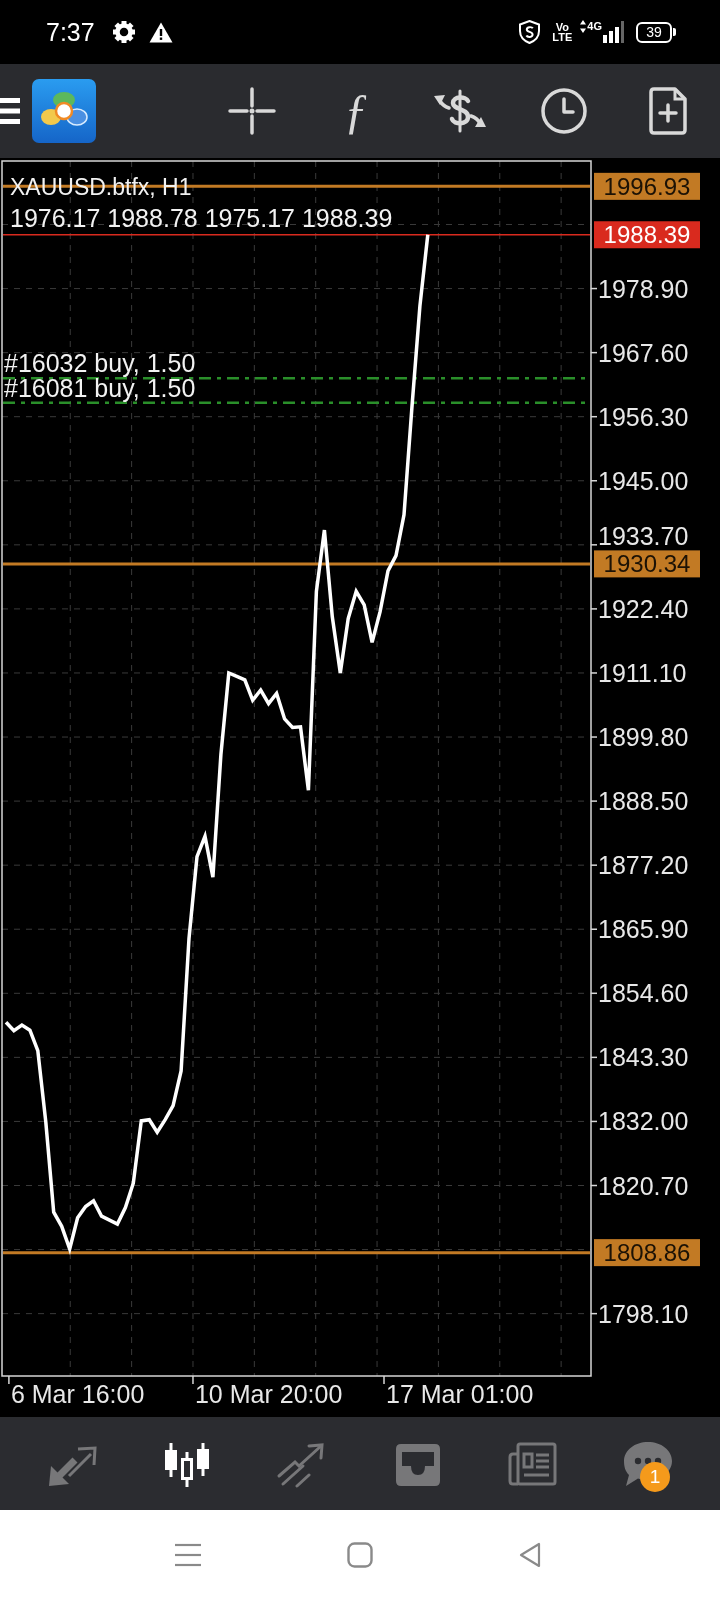 This screenshot has width=720, height=1600. What do you see at coordinates (360, 1555) in the screenshot?
I see `square-icon` at bounding box center [360, 1555].